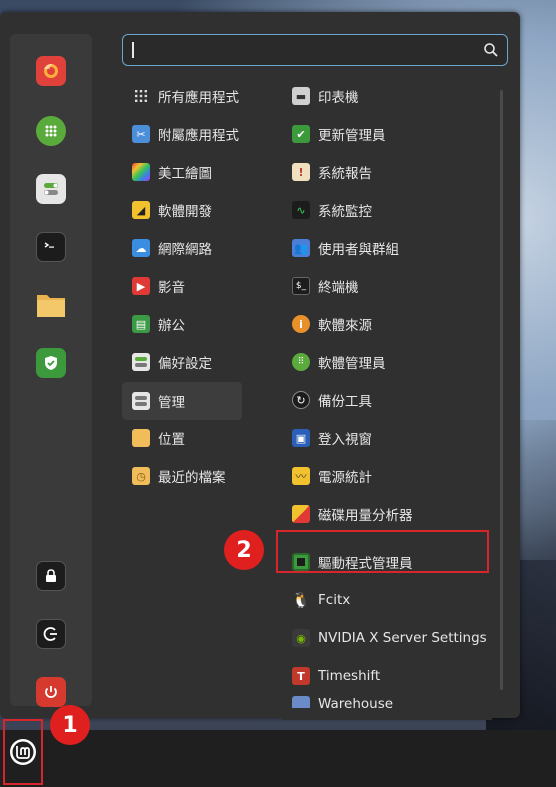  I want to click on printer-icon: ▬, so click(301, 96).